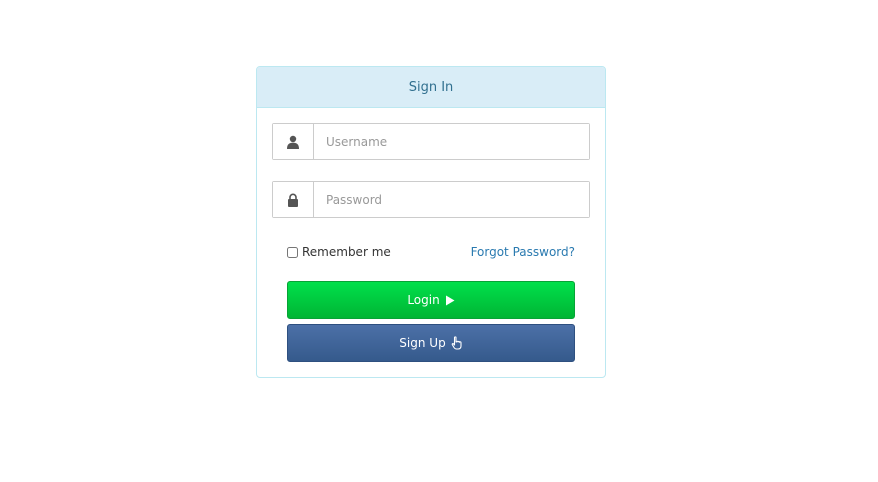 The image size is (878, 482). Describe the element at coordinates (431, 252) in the screenshot. I see `remember-row: Remember me Forgot Password?` at that location.